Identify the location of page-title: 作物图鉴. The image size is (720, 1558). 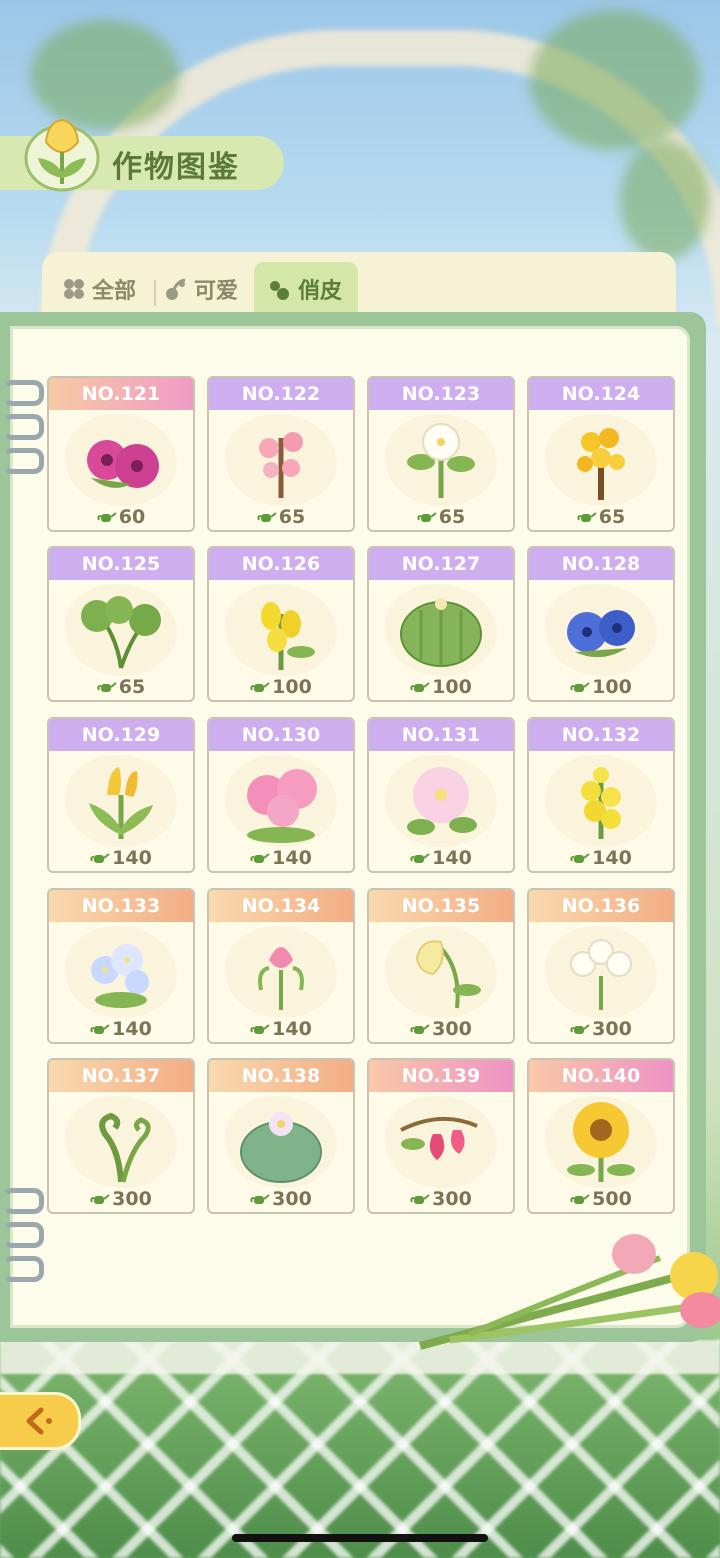
(176, 167).